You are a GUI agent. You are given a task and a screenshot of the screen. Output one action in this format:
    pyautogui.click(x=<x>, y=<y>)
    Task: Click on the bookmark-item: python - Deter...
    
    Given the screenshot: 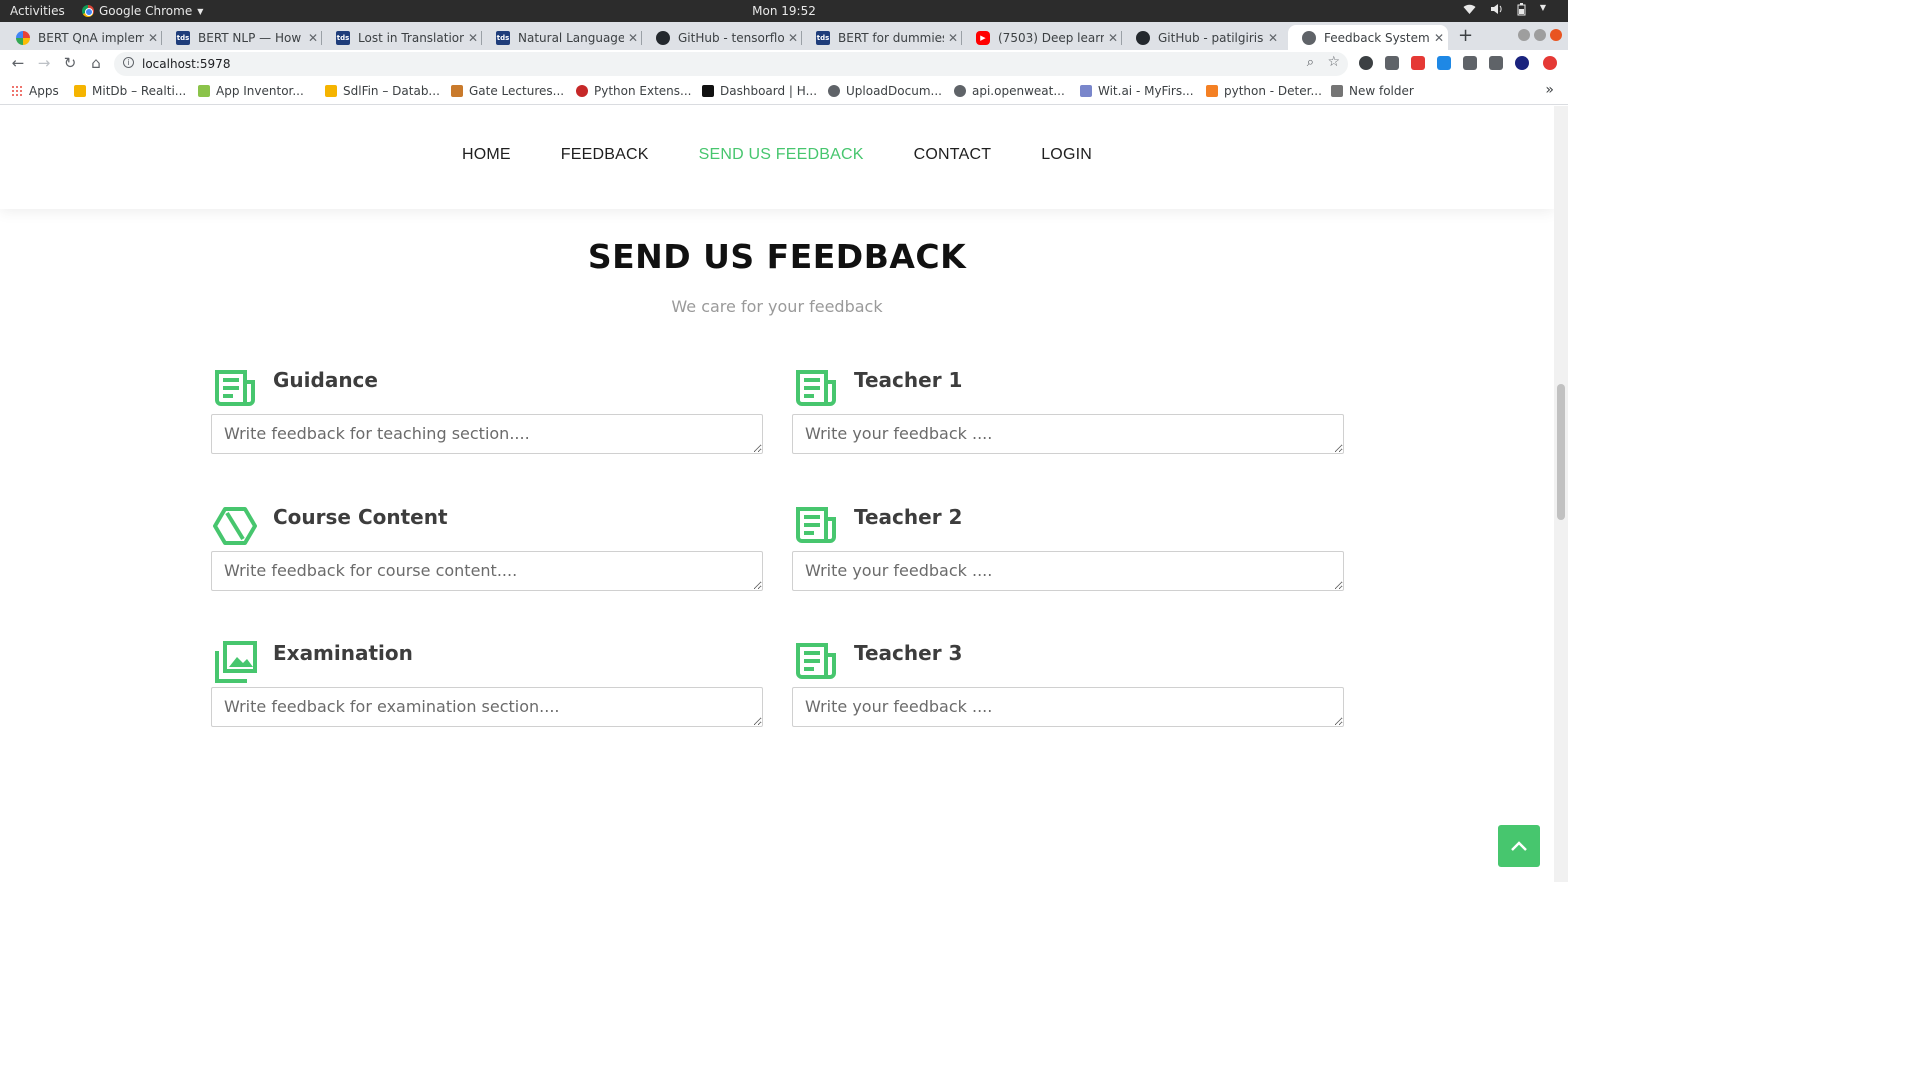 What is the action you would take?
    pyautogui.click(x=1264, y=91)
    